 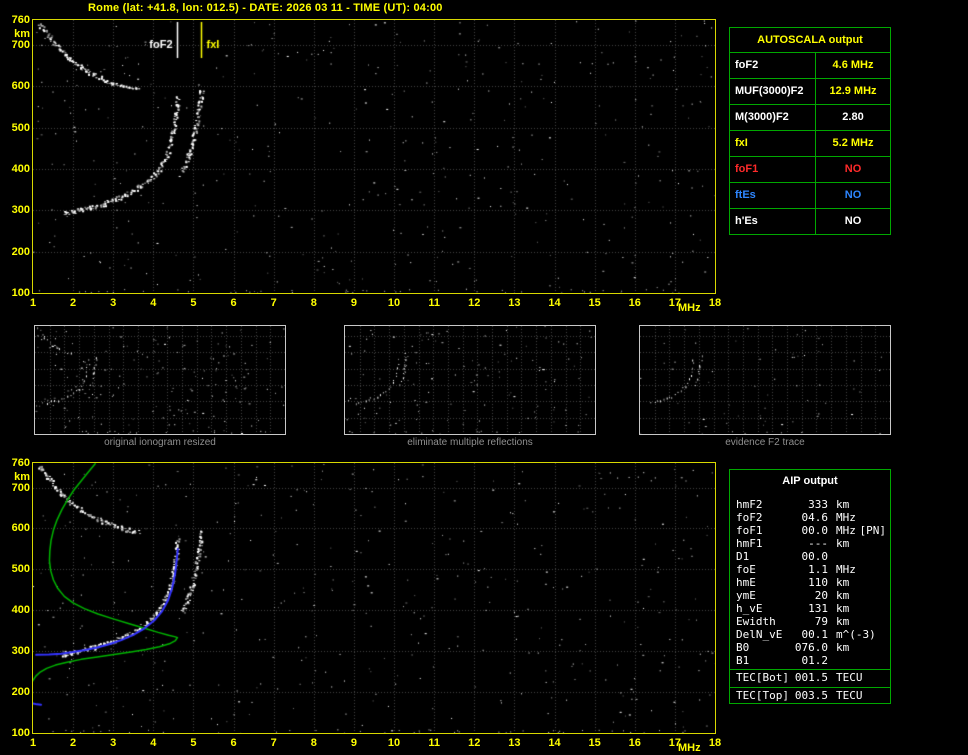 What do you see at coordinates (394, 743) in the screenshot?
I see `x-axis-tick: 10` at bounding box center [394, 743].